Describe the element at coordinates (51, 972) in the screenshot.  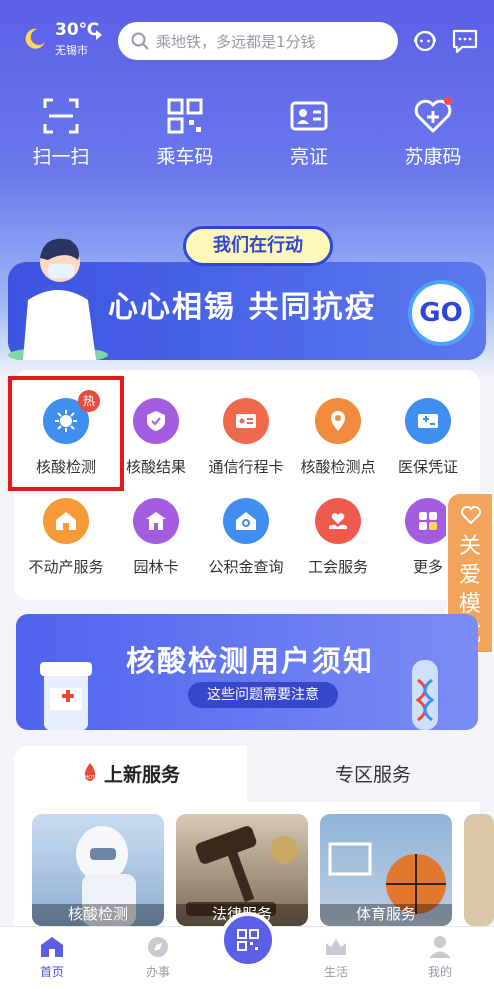
I see `nav-label: 首页` at that location.